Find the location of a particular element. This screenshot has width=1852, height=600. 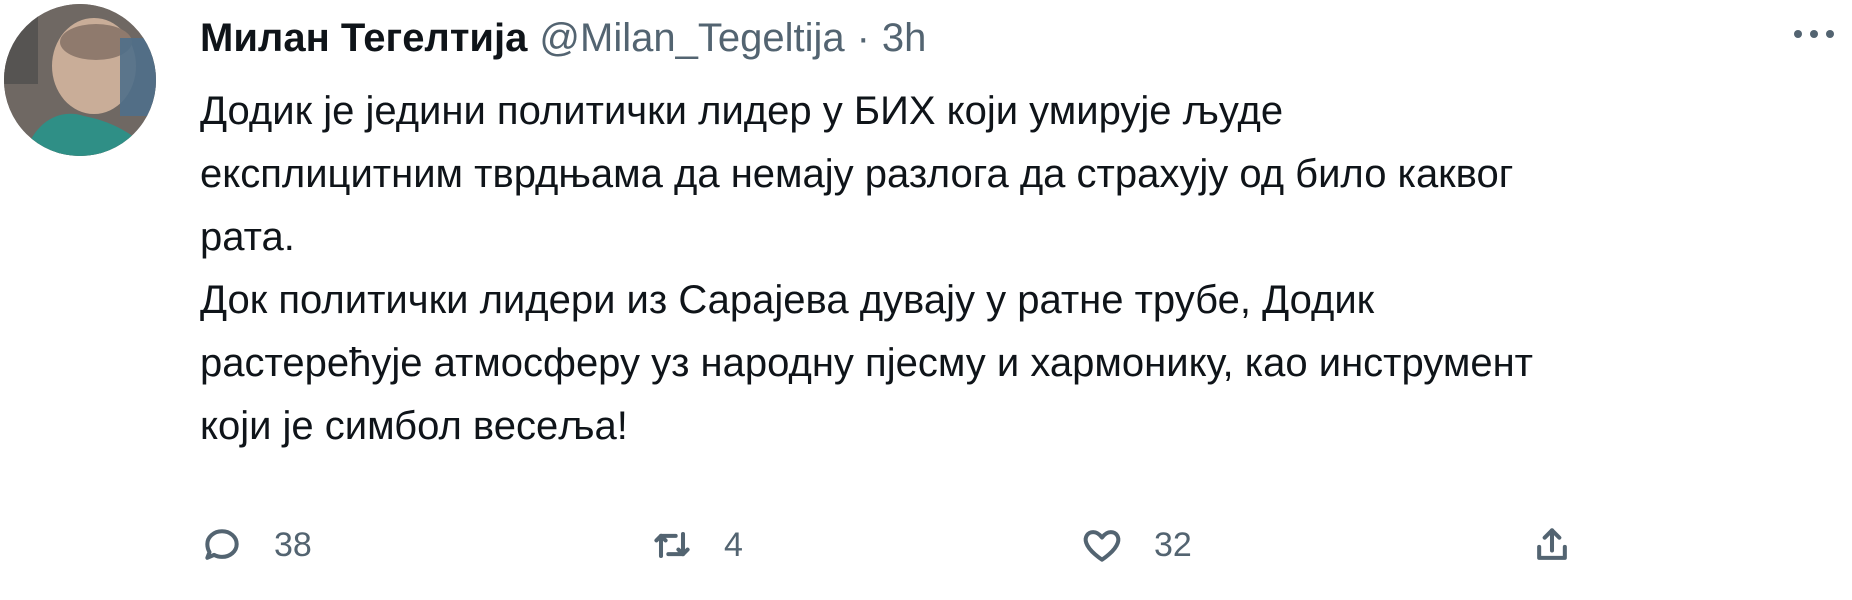

tweet-timestamp: 3h is located at coordinates (904, 38).